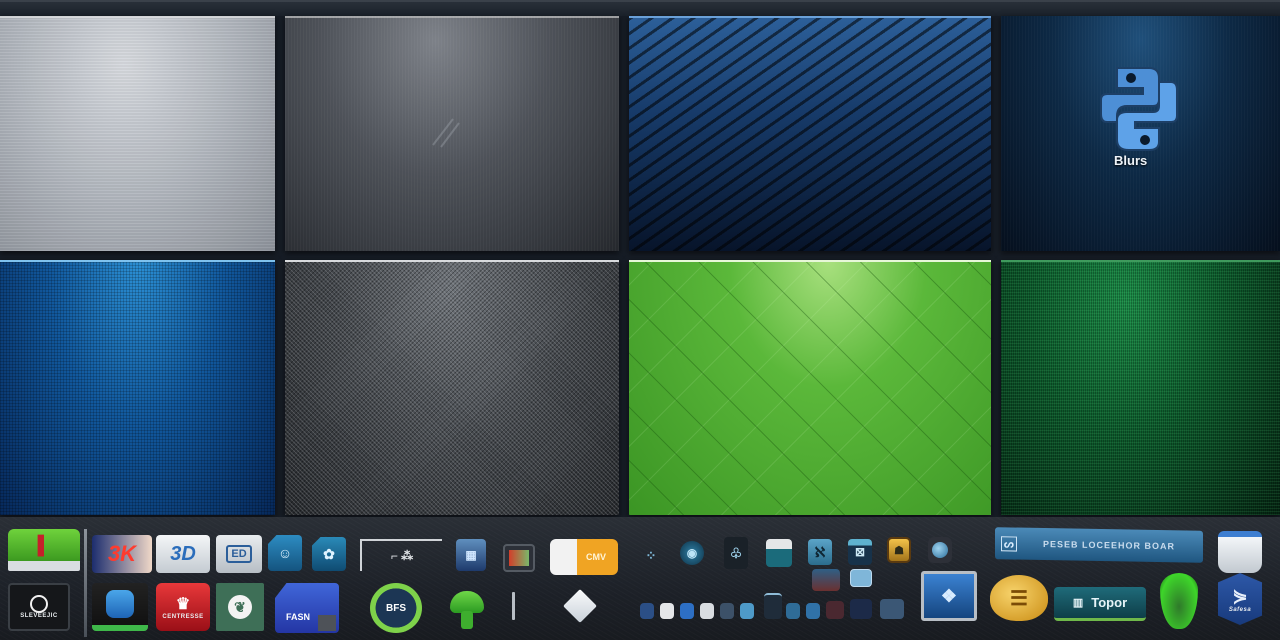 This screenshot has width=1280, height=640. I want to click on tile-label: Blurs, so click(1131, 160).